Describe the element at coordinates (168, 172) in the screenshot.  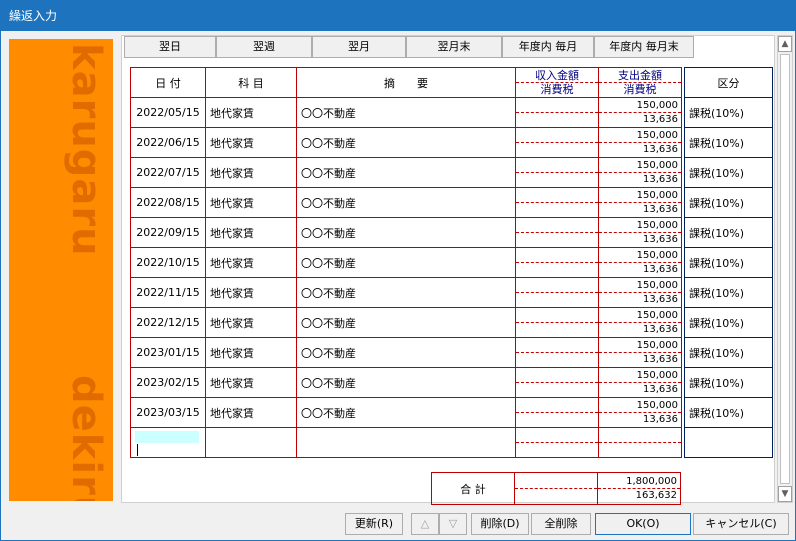
I see `row-date: 2022/07/15` at that location.